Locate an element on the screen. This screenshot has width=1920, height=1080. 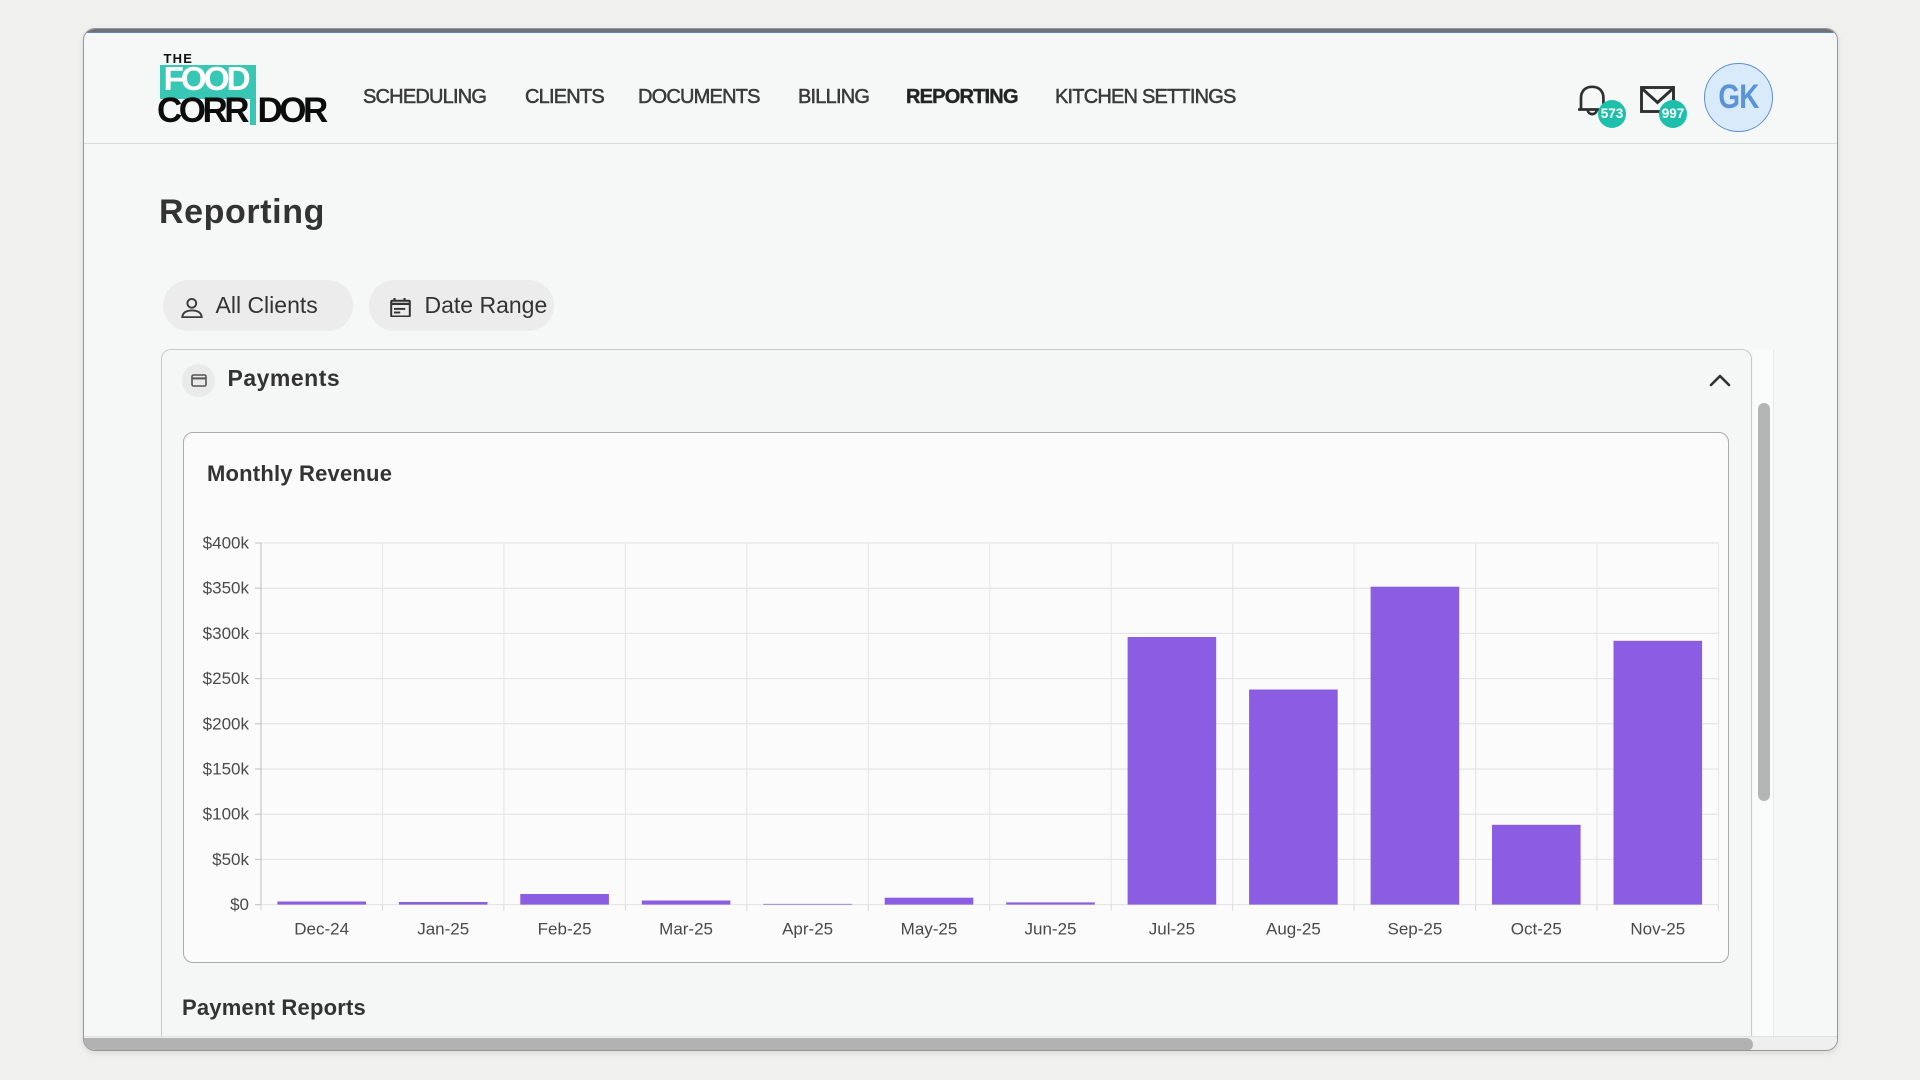
svg-text: $50k is located at coordinates (230, 859).